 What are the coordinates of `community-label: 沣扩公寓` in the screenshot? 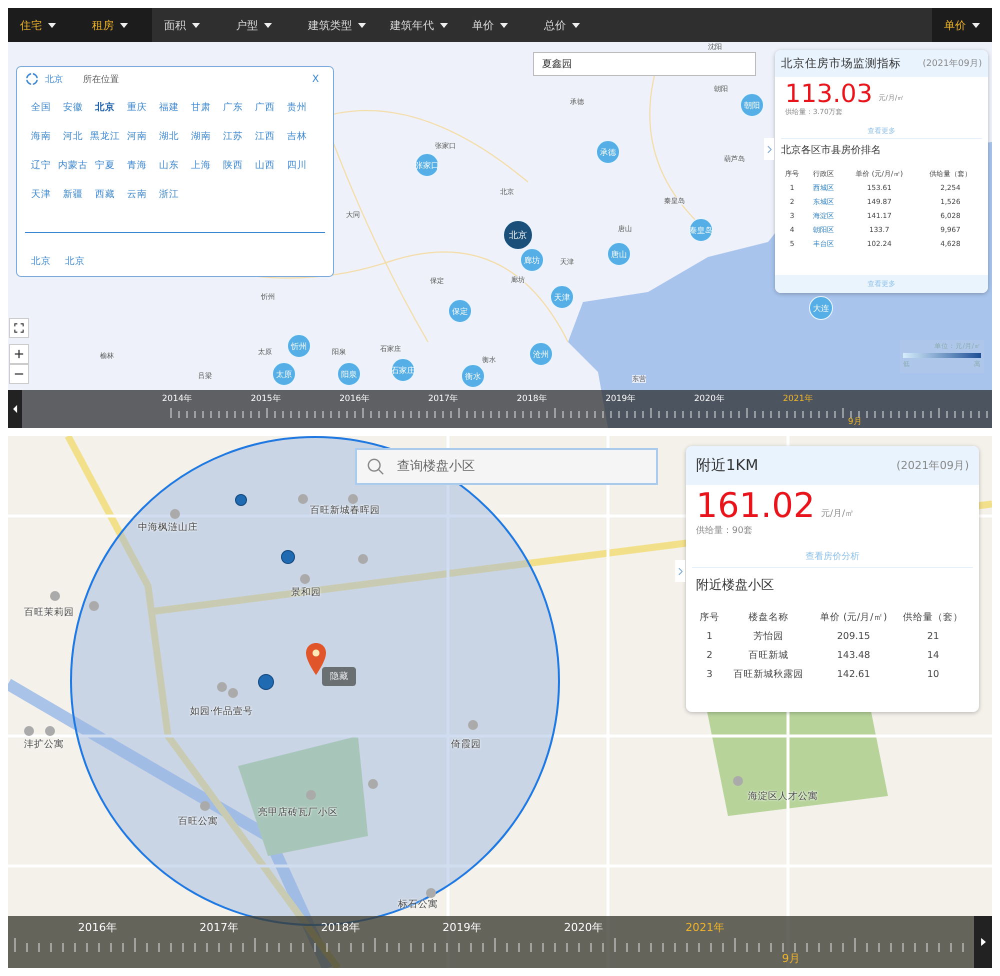 It's located at (44, 744).